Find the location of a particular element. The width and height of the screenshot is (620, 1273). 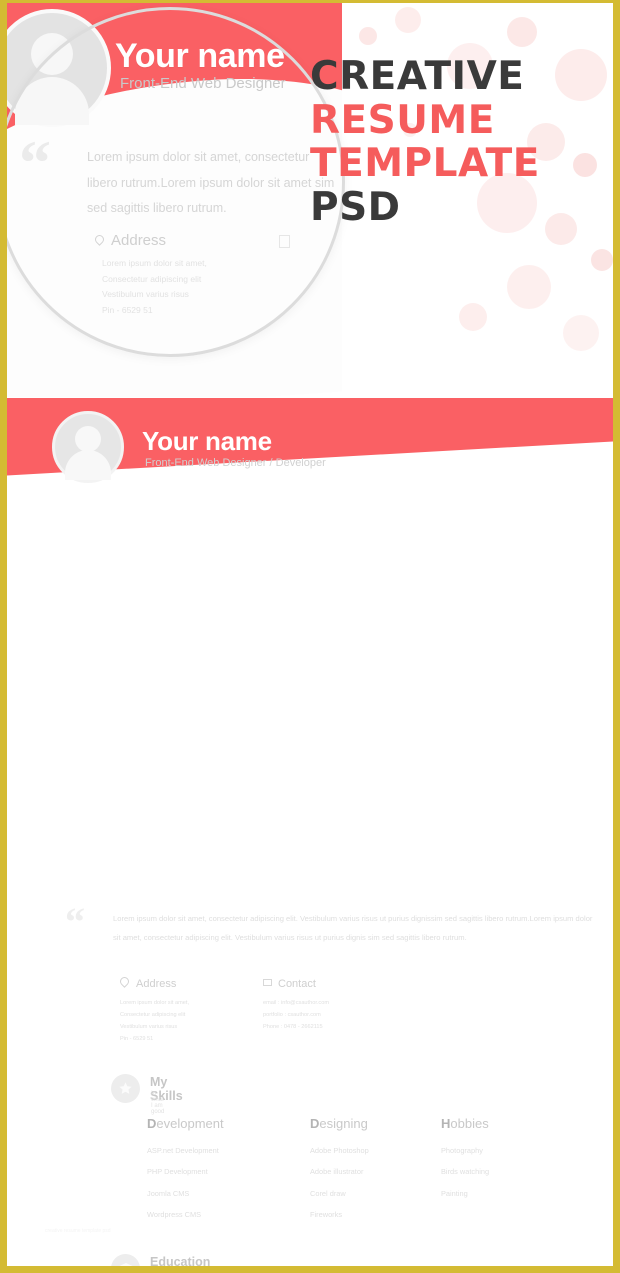

preview-address-heading: Address is located at coordinates (130, 240).